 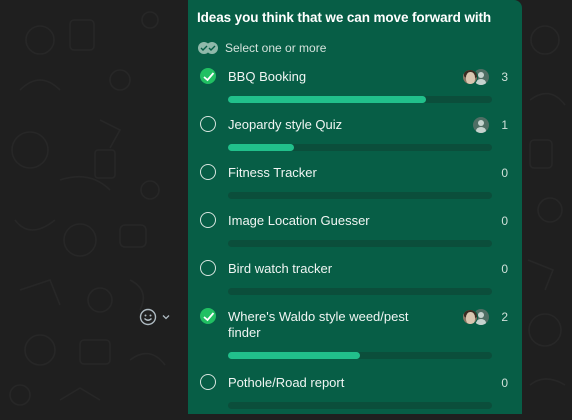 What do you see at coordinates (208, 48) in the screenshot?
I see `double-check-icon` at bounding box center [208, 48].